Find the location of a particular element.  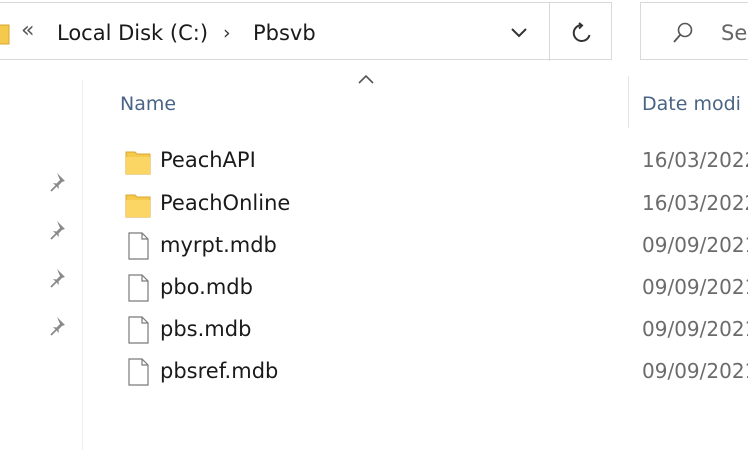

nav-pane-divider is located at coordinates (82, 265).